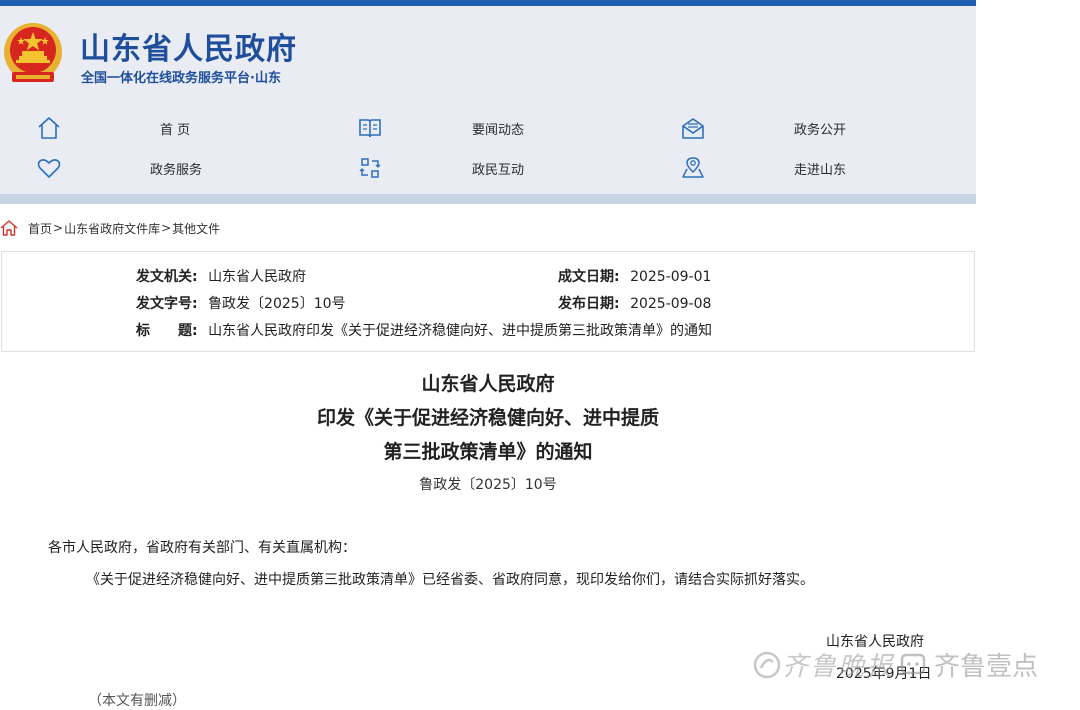 The image size is (1080, 710). I want to click on nav-label-interaction: 政民互动, so click(498, 170).